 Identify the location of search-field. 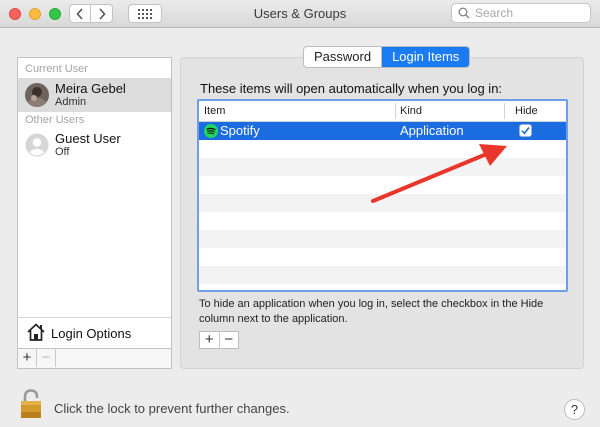
(521, 13).